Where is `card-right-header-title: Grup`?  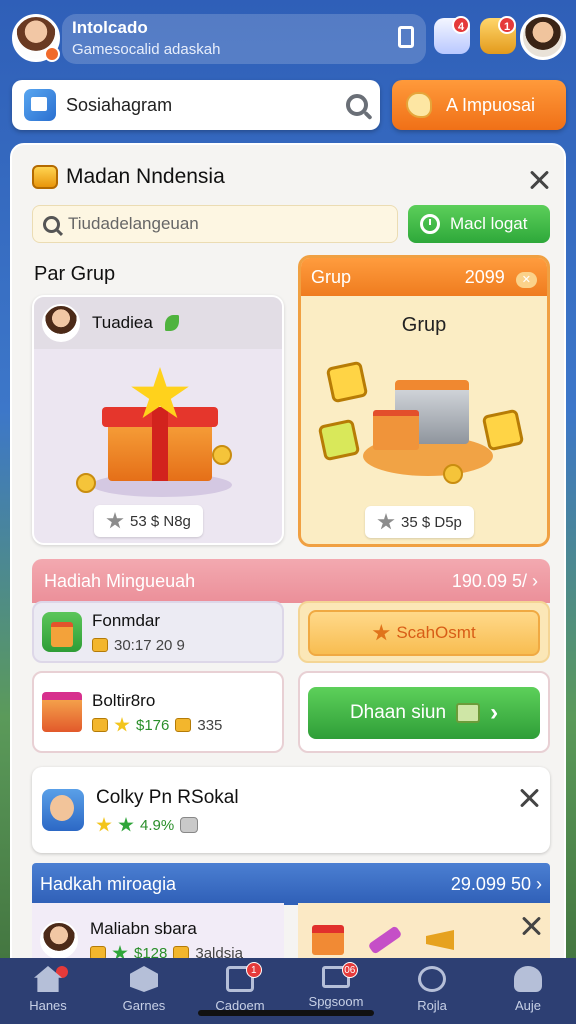
card-right-header-title: Grup is located at coordinates (331, 276).